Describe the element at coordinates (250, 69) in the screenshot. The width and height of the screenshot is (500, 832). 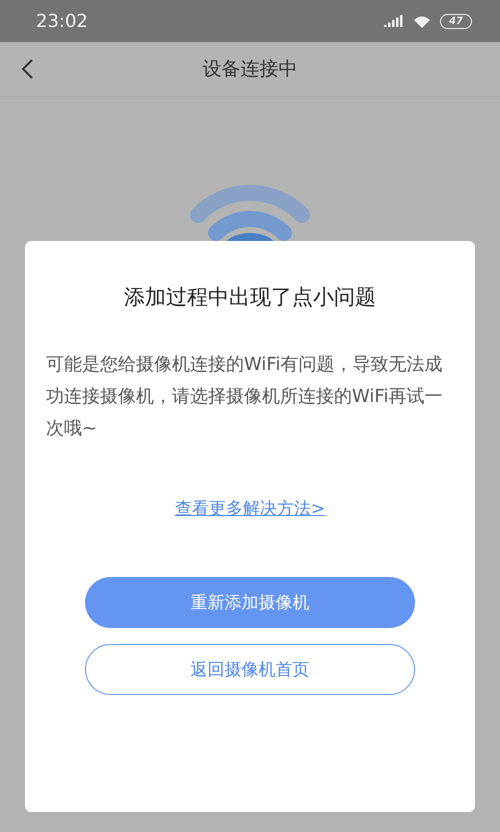
I see `page-title: 设备连接中` at that location.